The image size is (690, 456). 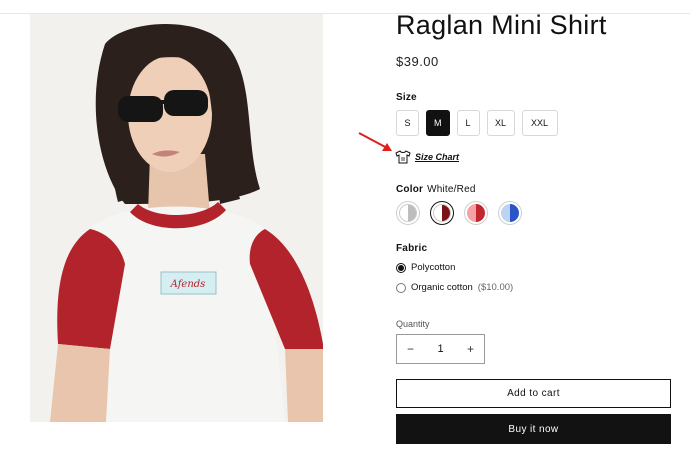 I want to click on shirt-icon, so click(x=403, y=157).